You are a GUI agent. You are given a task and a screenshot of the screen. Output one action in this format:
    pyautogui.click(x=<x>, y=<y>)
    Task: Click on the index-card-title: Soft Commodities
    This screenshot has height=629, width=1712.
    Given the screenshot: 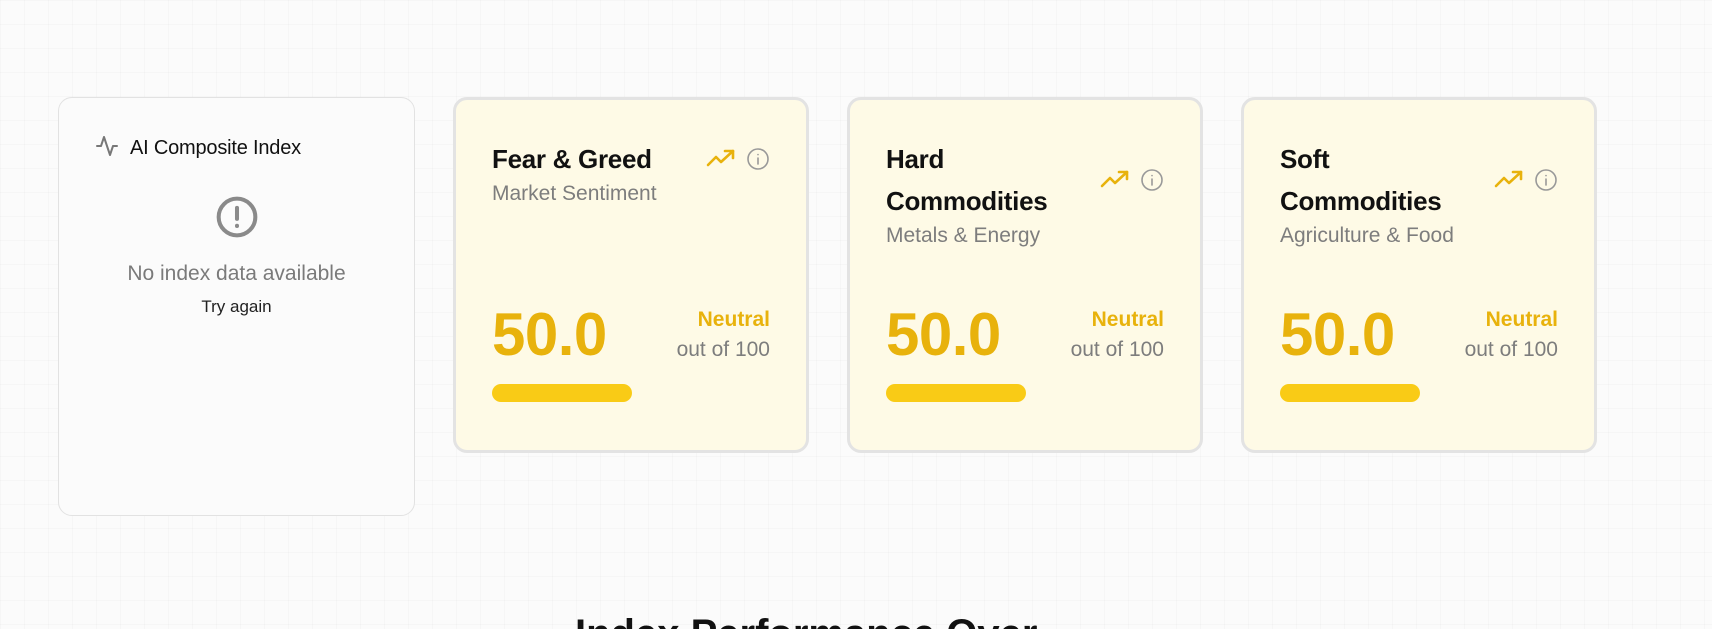 What is the action you would take?
    pyautogui.click(x=1361, y=180)
    